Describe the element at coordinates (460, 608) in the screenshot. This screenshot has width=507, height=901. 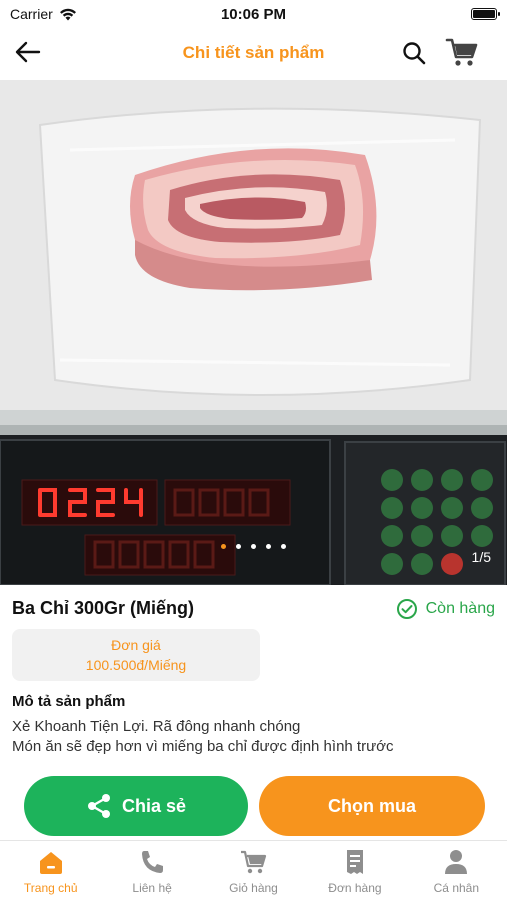
I see `stock-label: Còn hàng` at that location.